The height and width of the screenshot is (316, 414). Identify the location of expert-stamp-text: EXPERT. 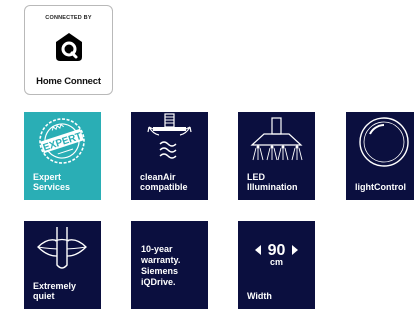
(62, 142).